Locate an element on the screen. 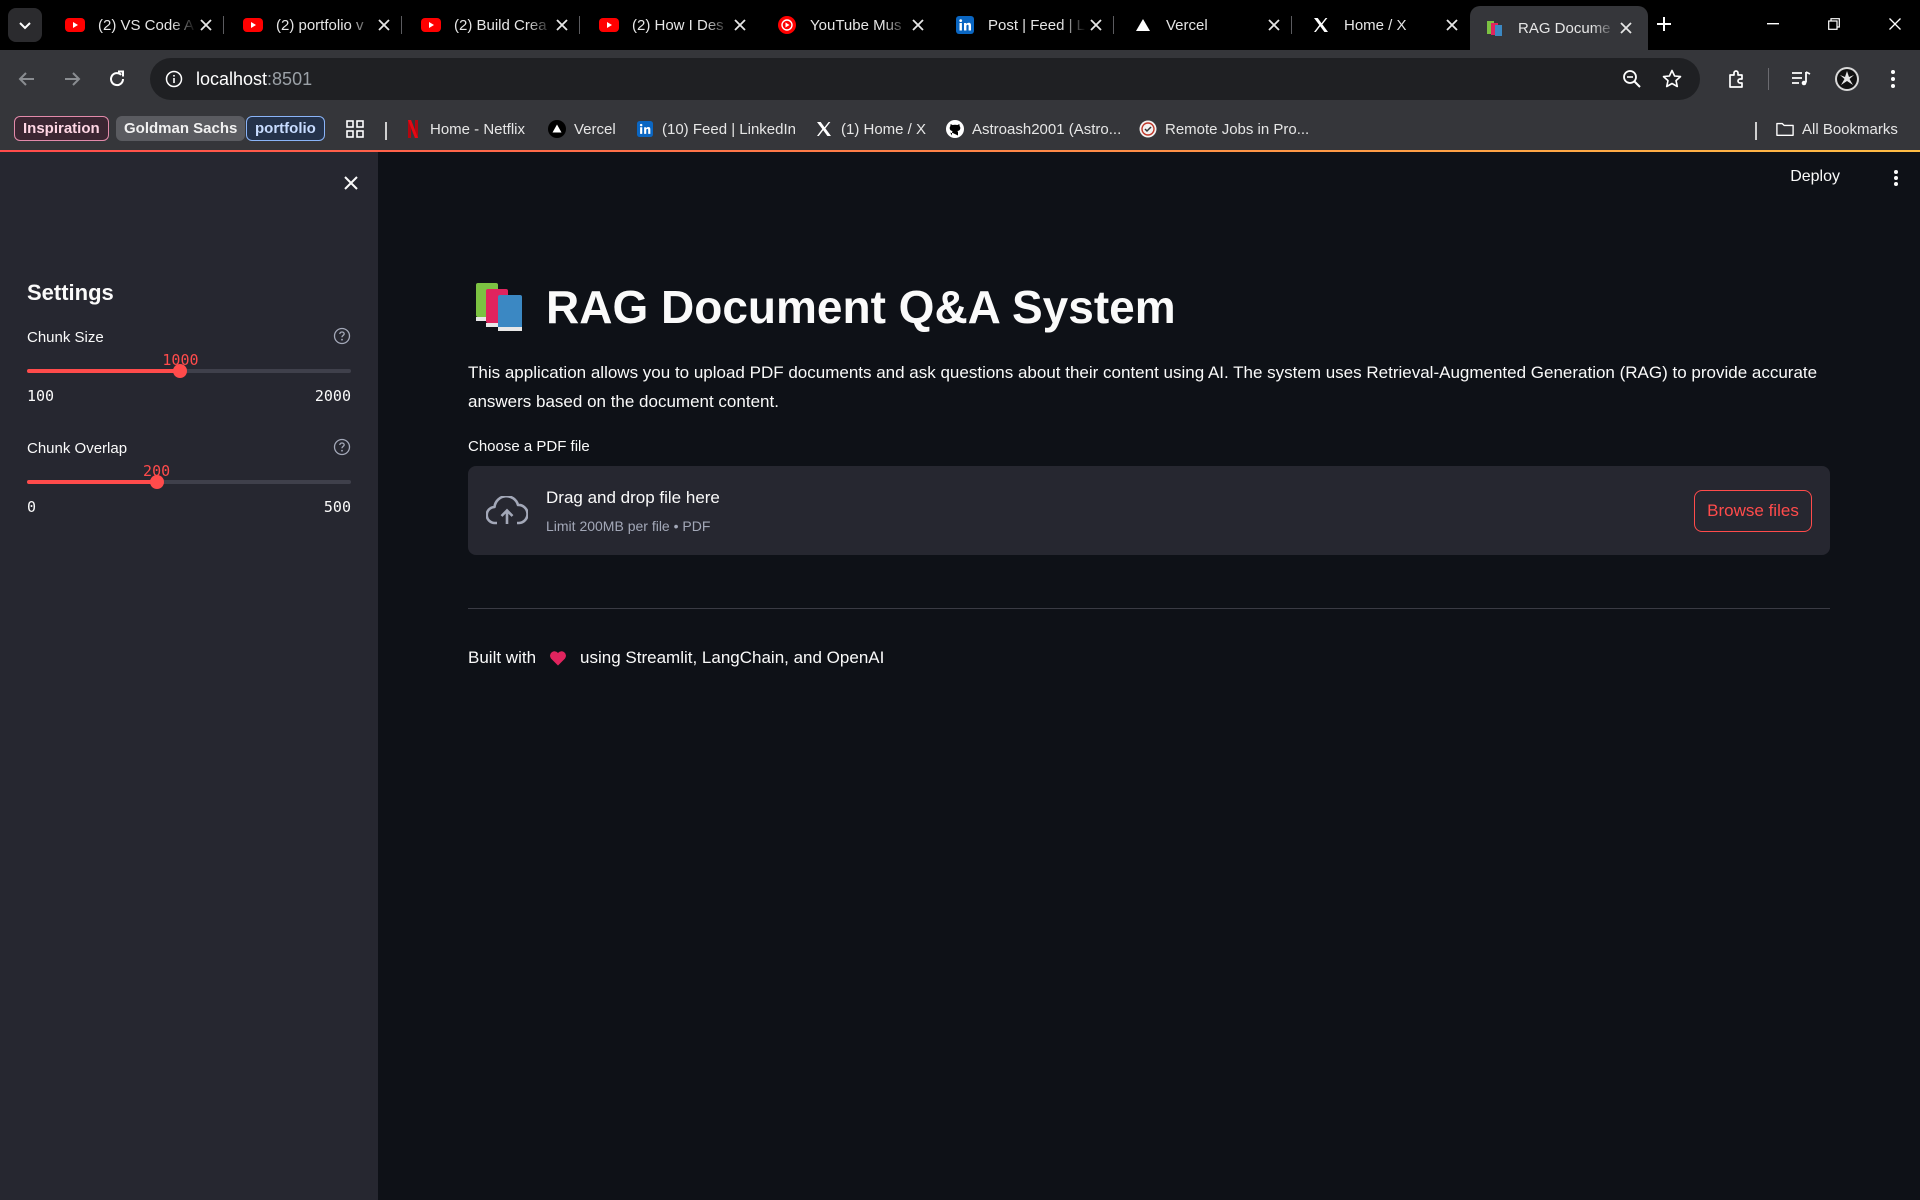 The width and height of the screenshot is (1920, 1200). x-icon is located at coordinates (1321, 25).